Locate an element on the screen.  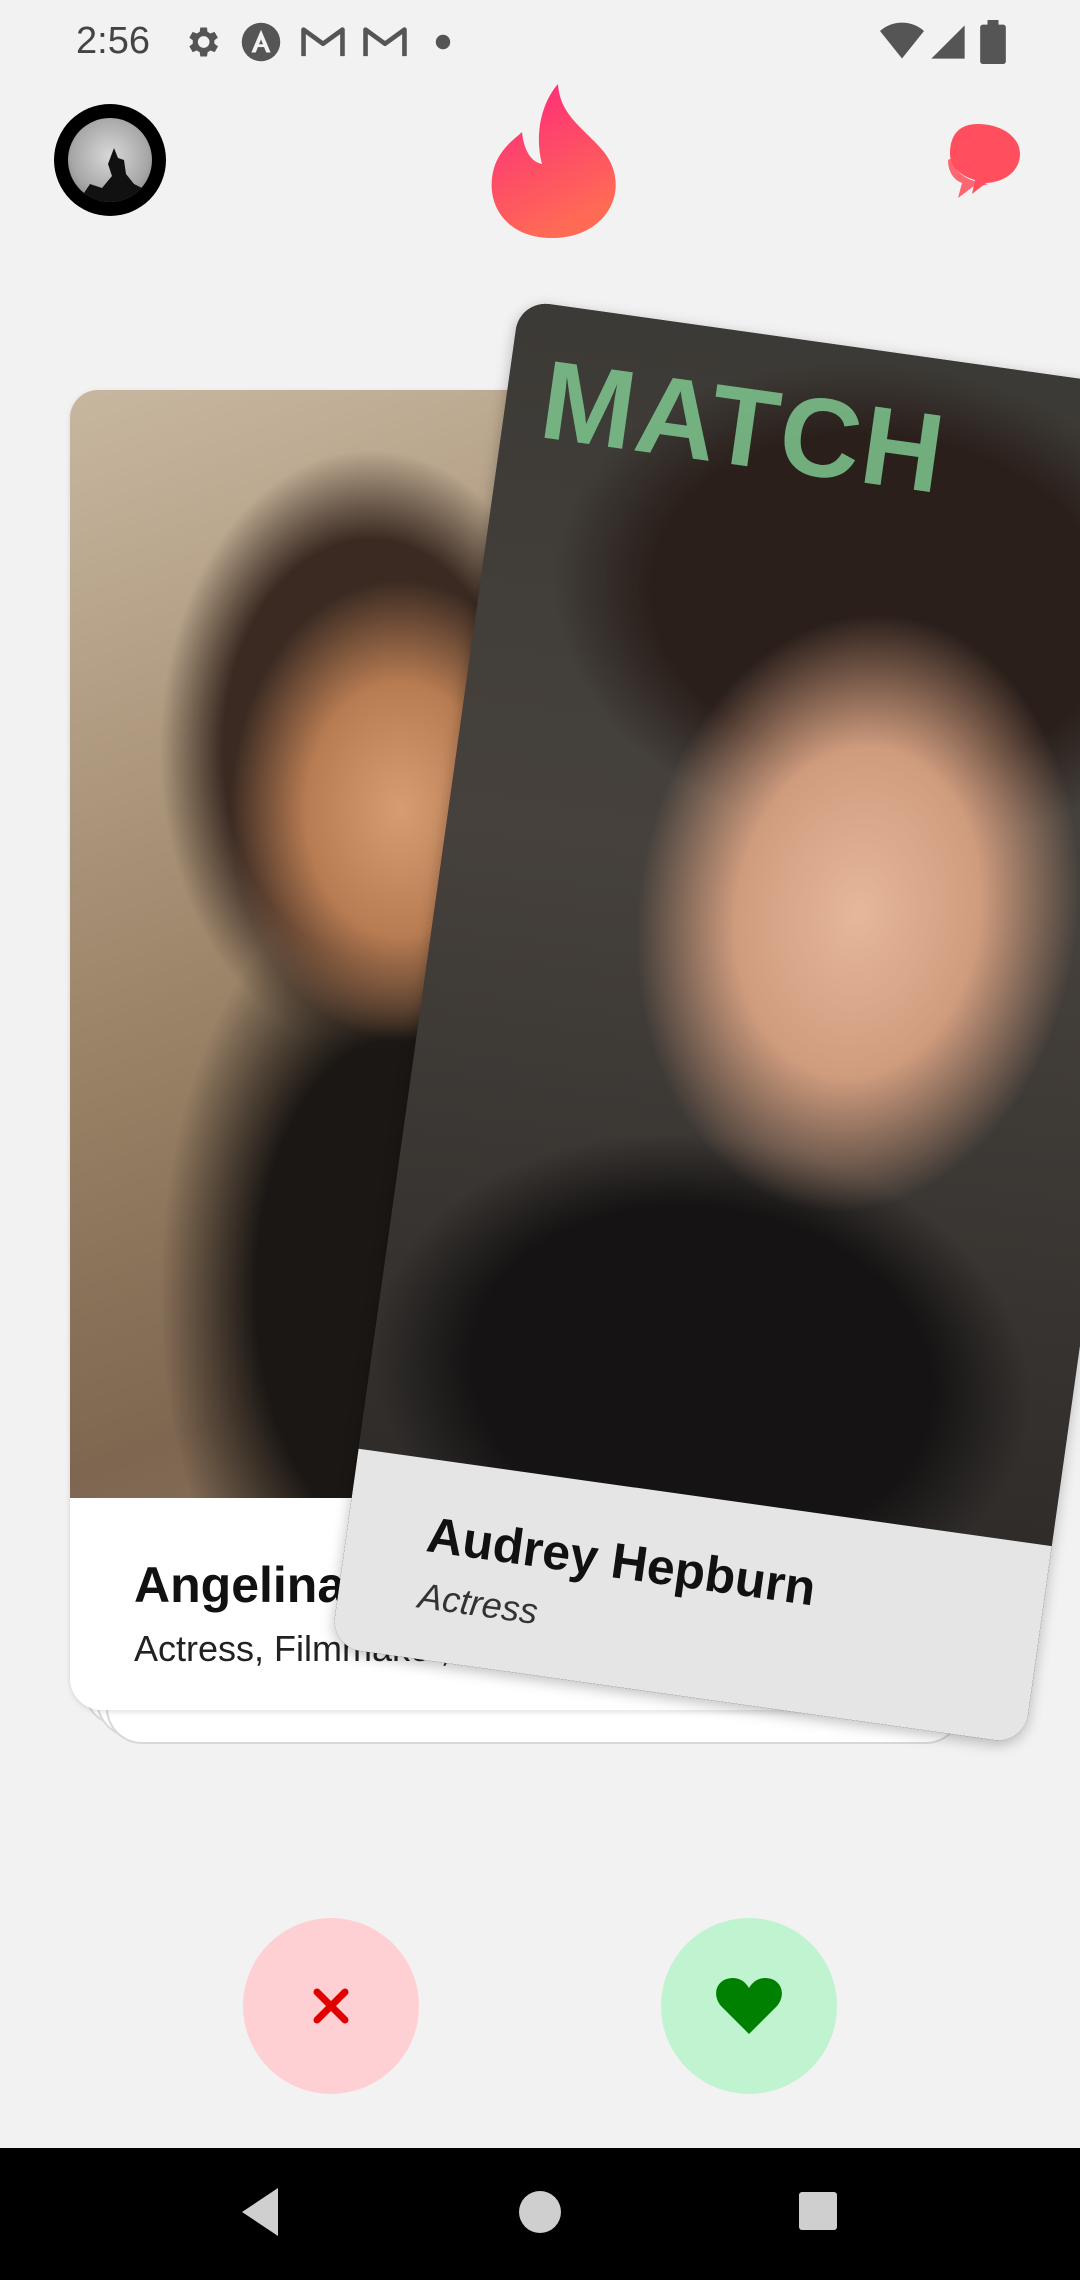
nope-button is located at coordinates (331, 2006).